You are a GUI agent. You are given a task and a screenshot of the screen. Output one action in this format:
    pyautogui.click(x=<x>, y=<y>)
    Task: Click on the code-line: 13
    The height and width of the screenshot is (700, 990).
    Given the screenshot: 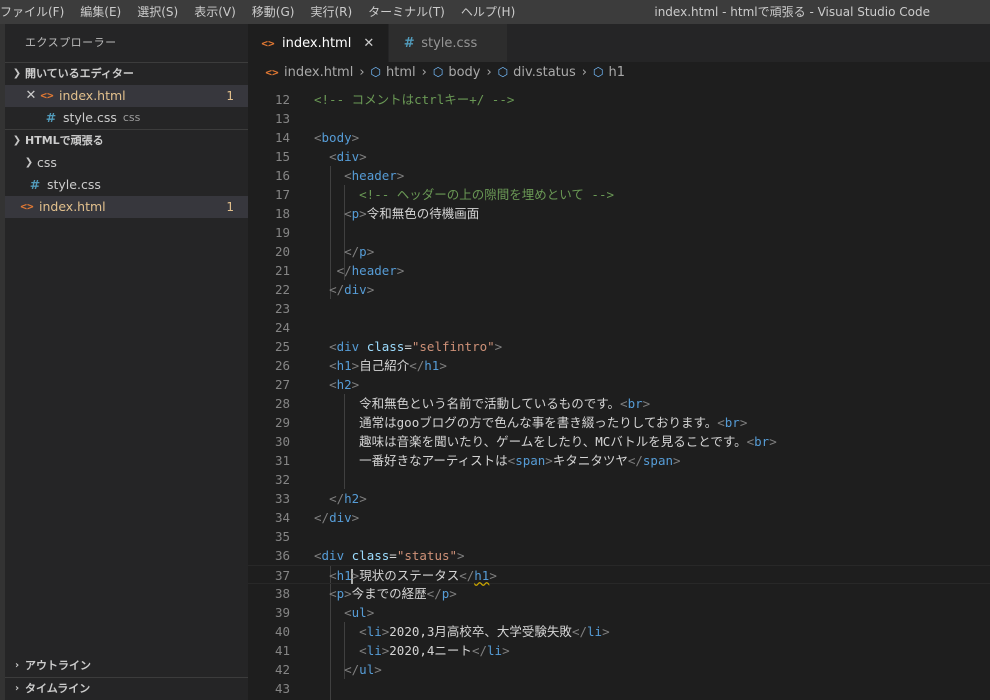 What is the action you would take?
    pyautogui.click(x=619, y=118)
    